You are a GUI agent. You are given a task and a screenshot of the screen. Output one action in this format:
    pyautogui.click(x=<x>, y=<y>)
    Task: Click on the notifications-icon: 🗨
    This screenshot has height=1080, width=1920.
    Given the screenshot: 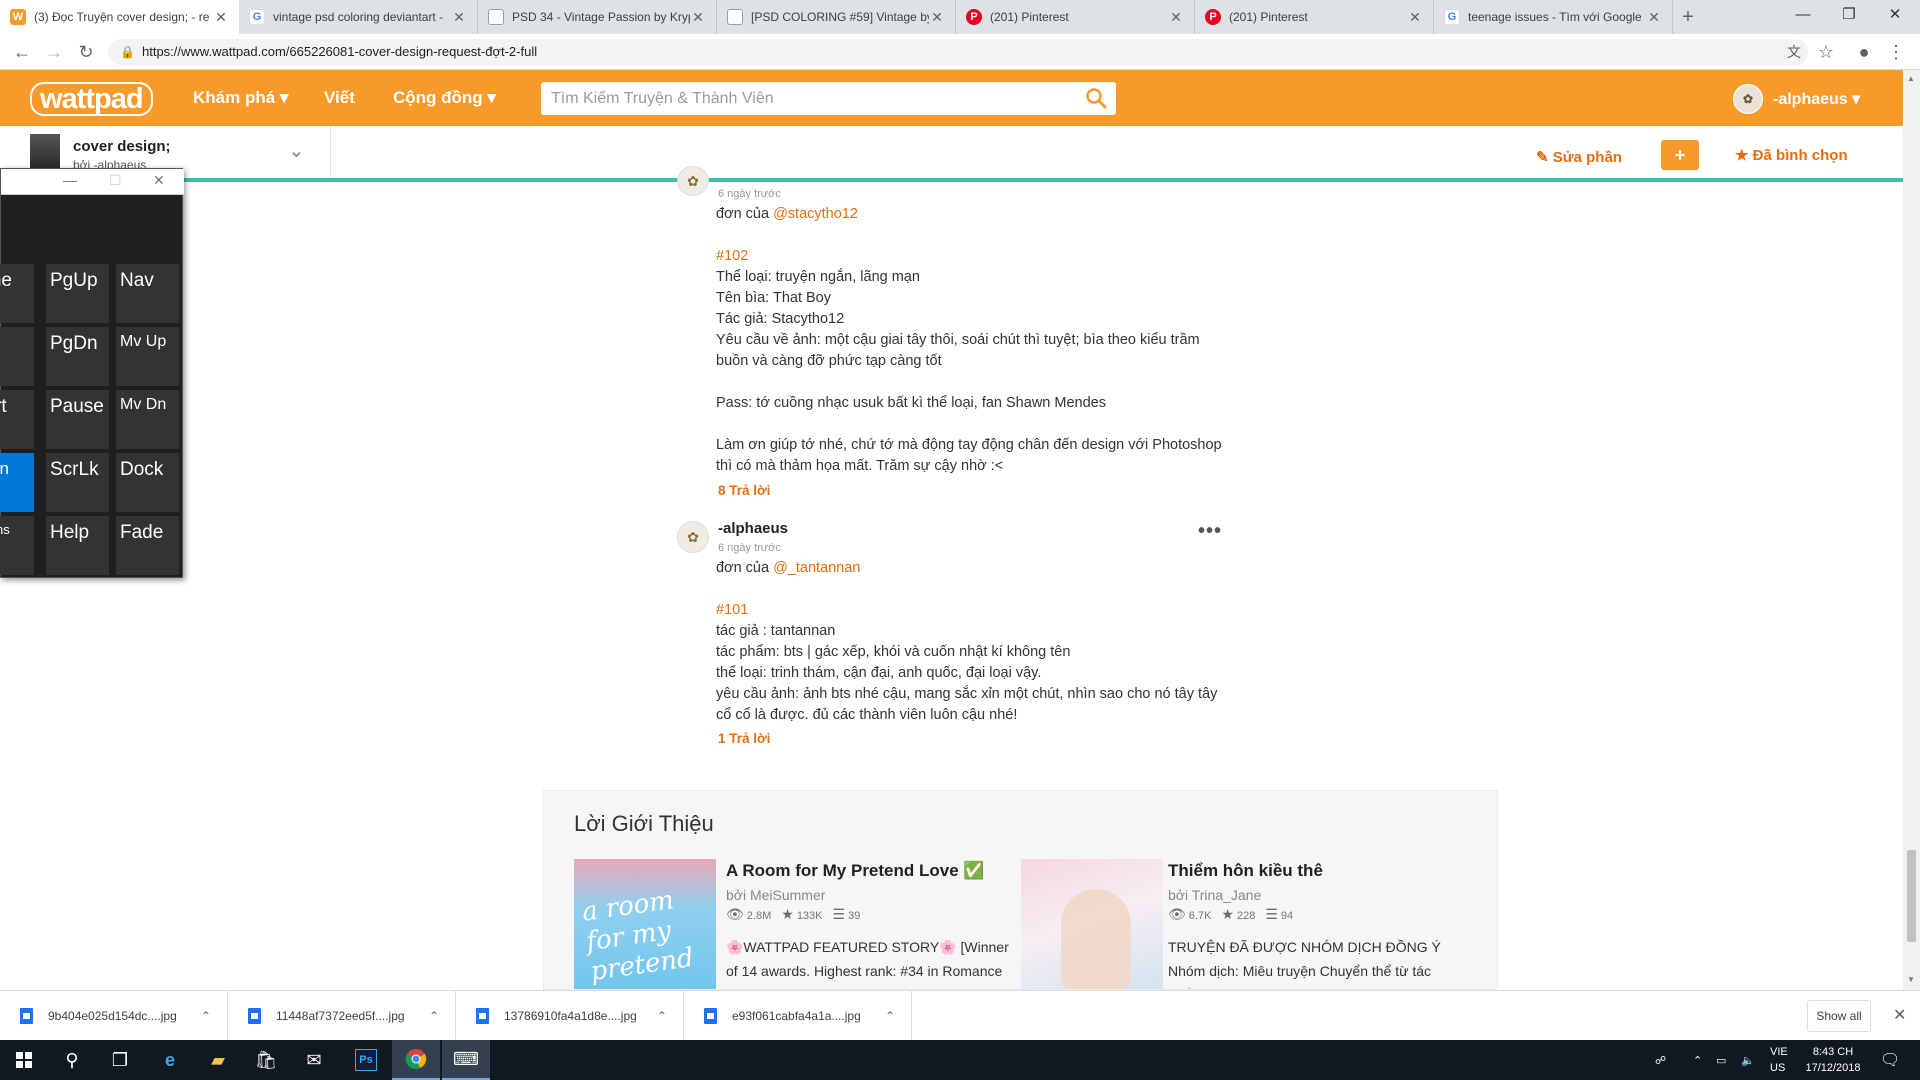 What is the action you would take?
    pyautogui.click(x=1890, y=1060)
    